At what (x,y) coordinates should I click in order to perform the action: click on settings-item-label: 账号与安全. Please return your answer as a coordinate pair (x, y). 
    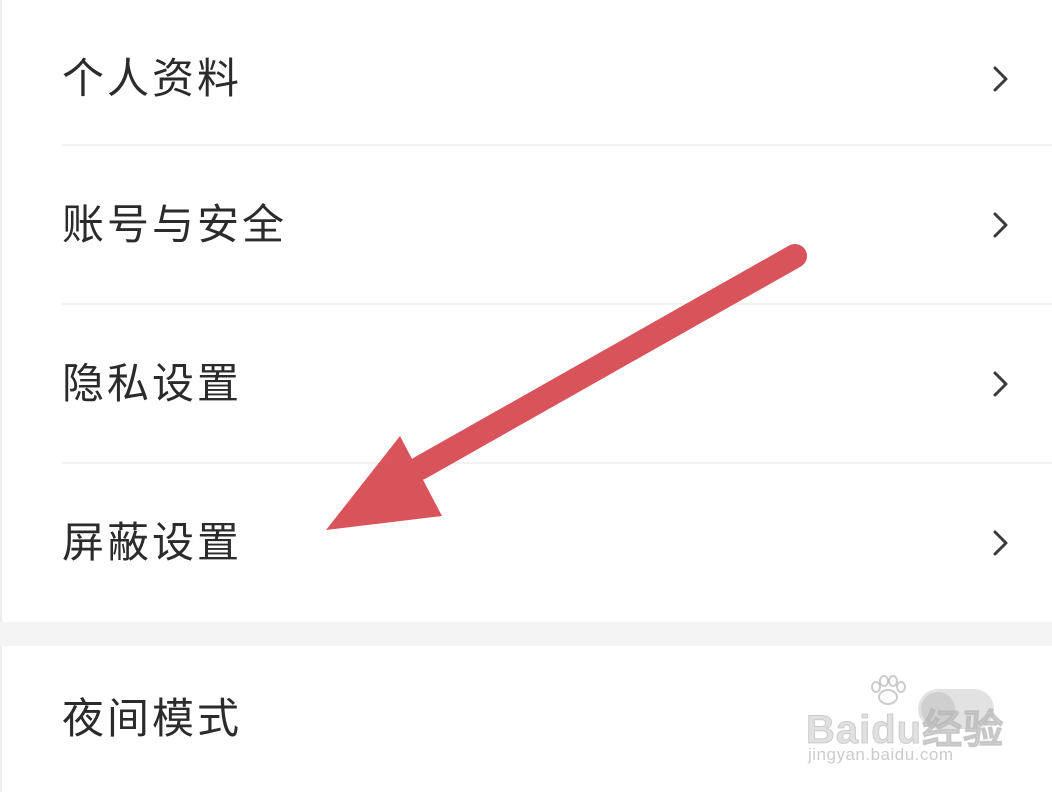
    Looking at the image, I should click on (175, 224).